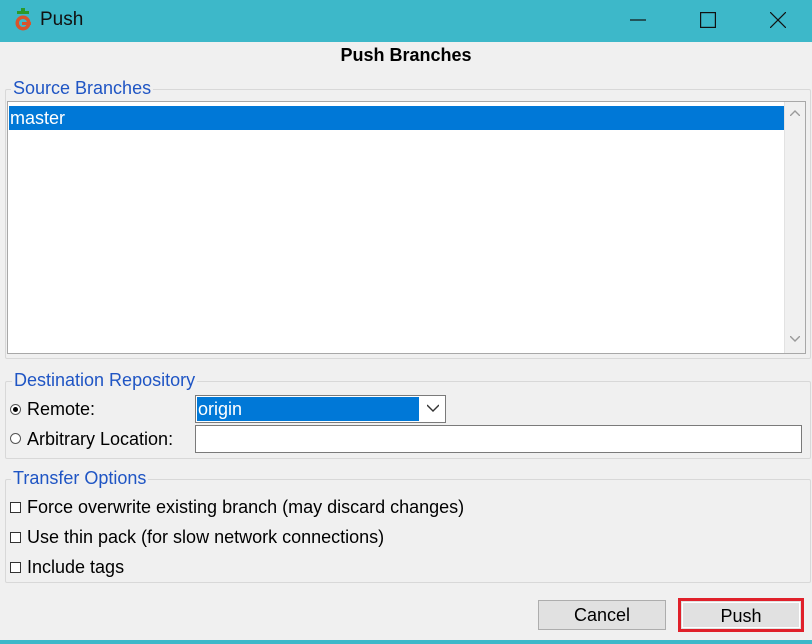 The image size is (812, 644). What do you see at coordinates (23, 19) in the screenshot?
I see `git-push-app-icon` at bounding box center [23, 19].